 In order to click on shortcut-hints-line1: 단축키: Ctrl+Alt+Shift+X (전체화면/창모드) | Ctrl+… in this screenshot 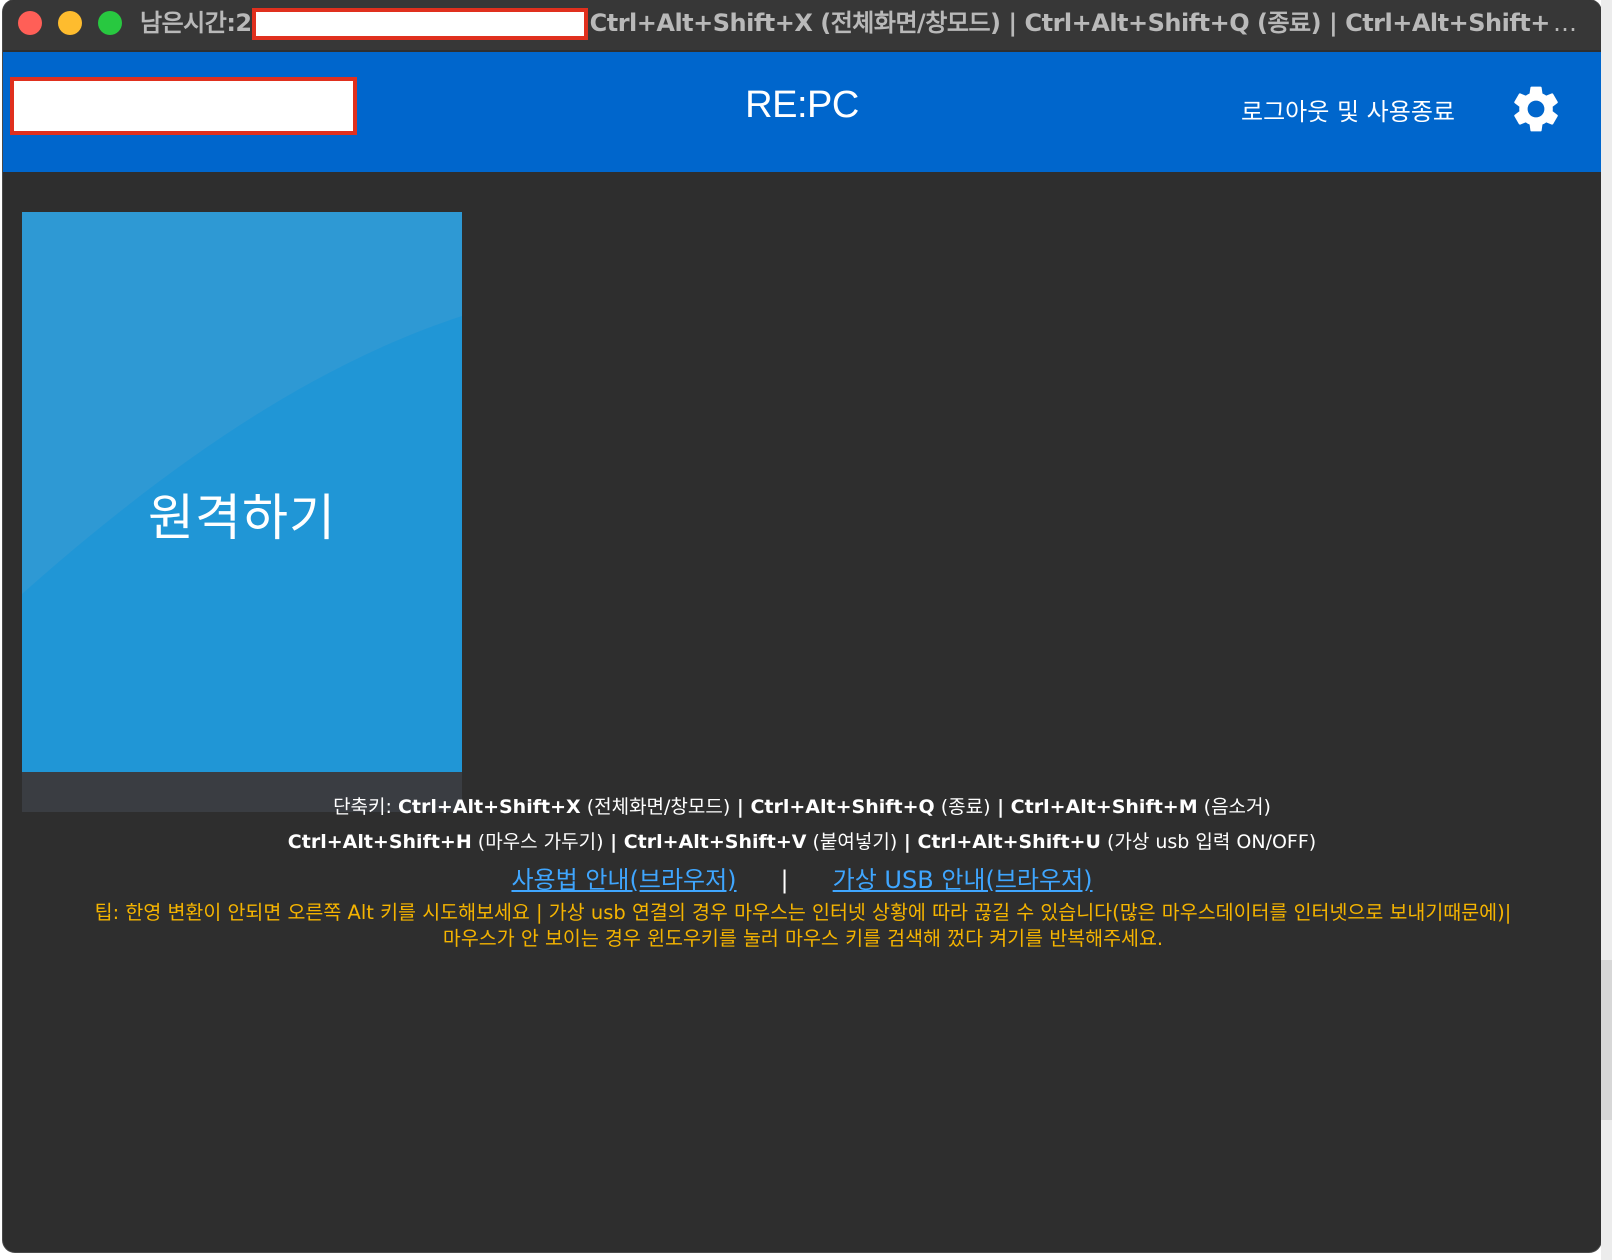, I will do `click(802, 807)`.